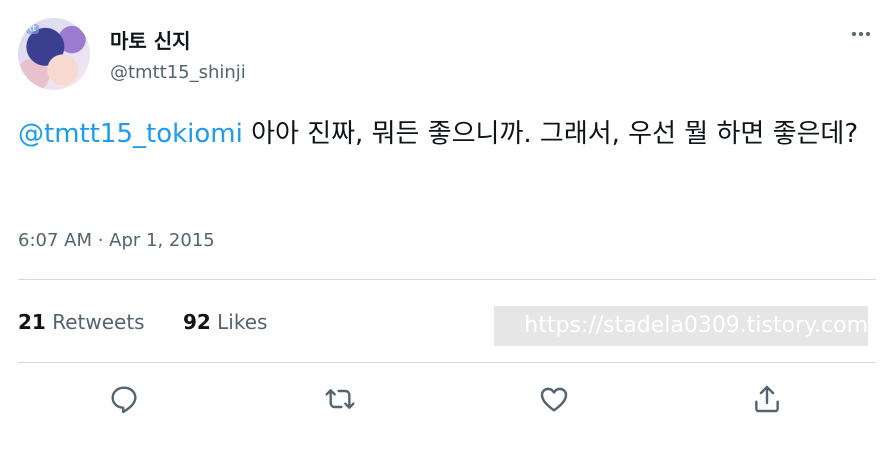 The image size is (894, 454). Describe the element at coordinates (130, 134) in the screenshot. I see `mention-link: @tmtt15_tokiomi` at that location.